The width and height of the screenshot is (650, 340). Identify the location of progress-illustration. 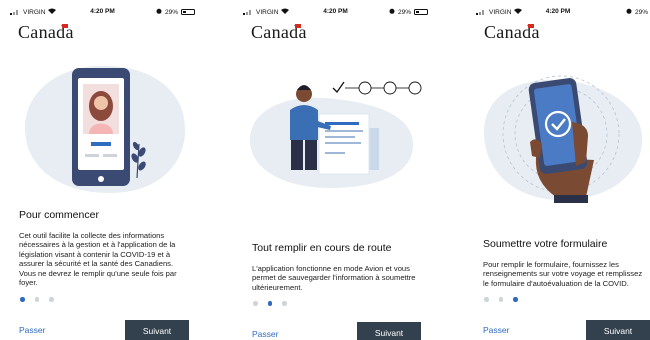
(336, 134).